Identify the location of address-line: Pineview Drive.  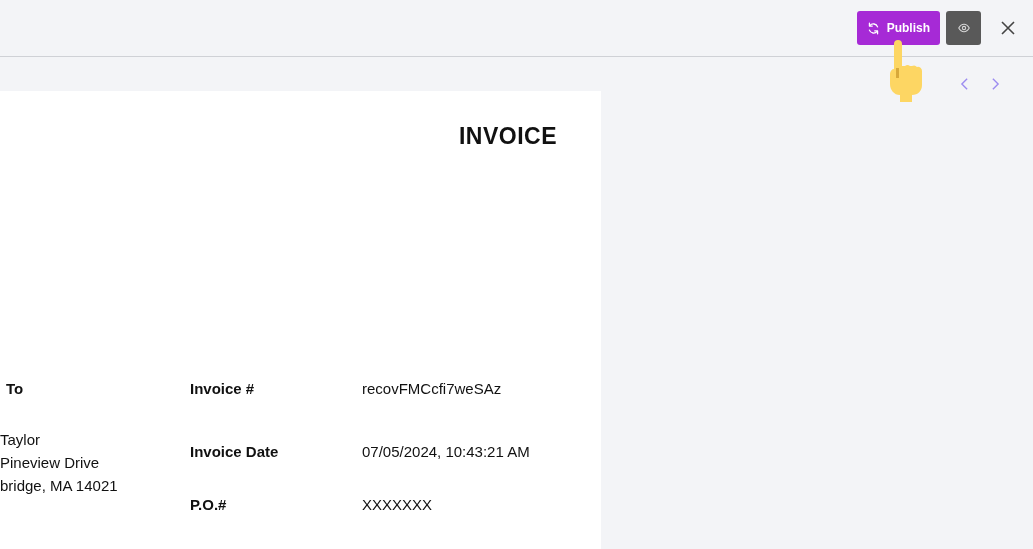
(50, 463).